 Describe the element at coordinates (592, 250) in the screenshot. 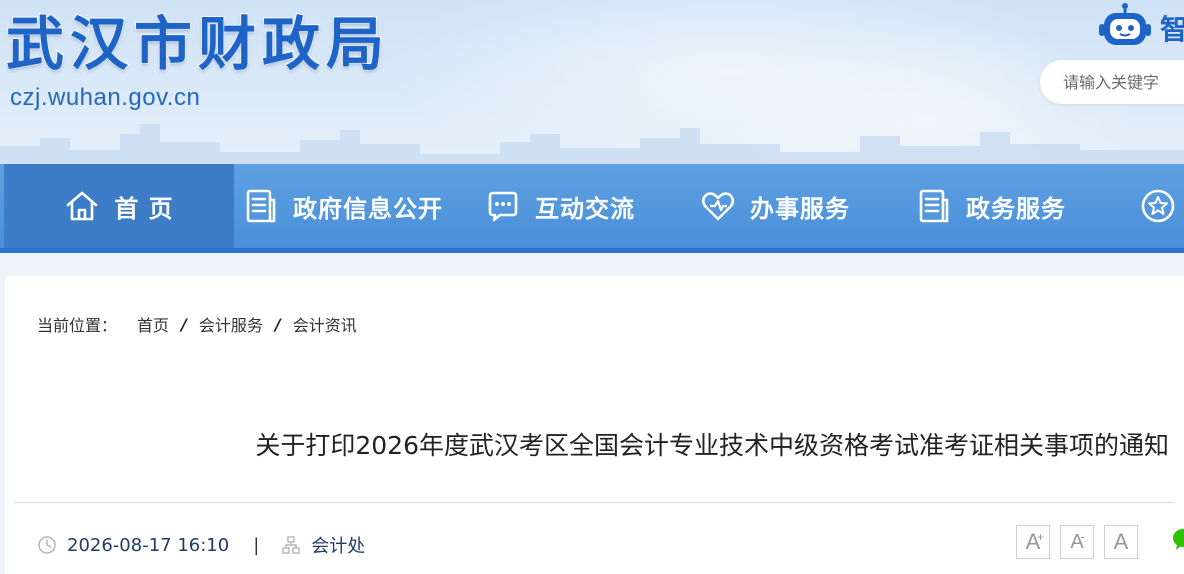

I see `nav-underline` at that location.